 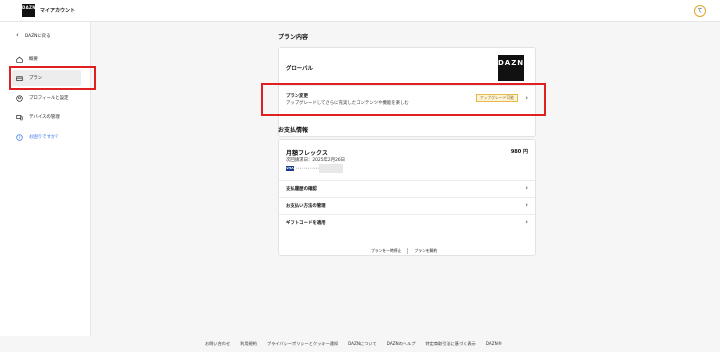 I want to click on avatar: て, so click(x=700, y=11).